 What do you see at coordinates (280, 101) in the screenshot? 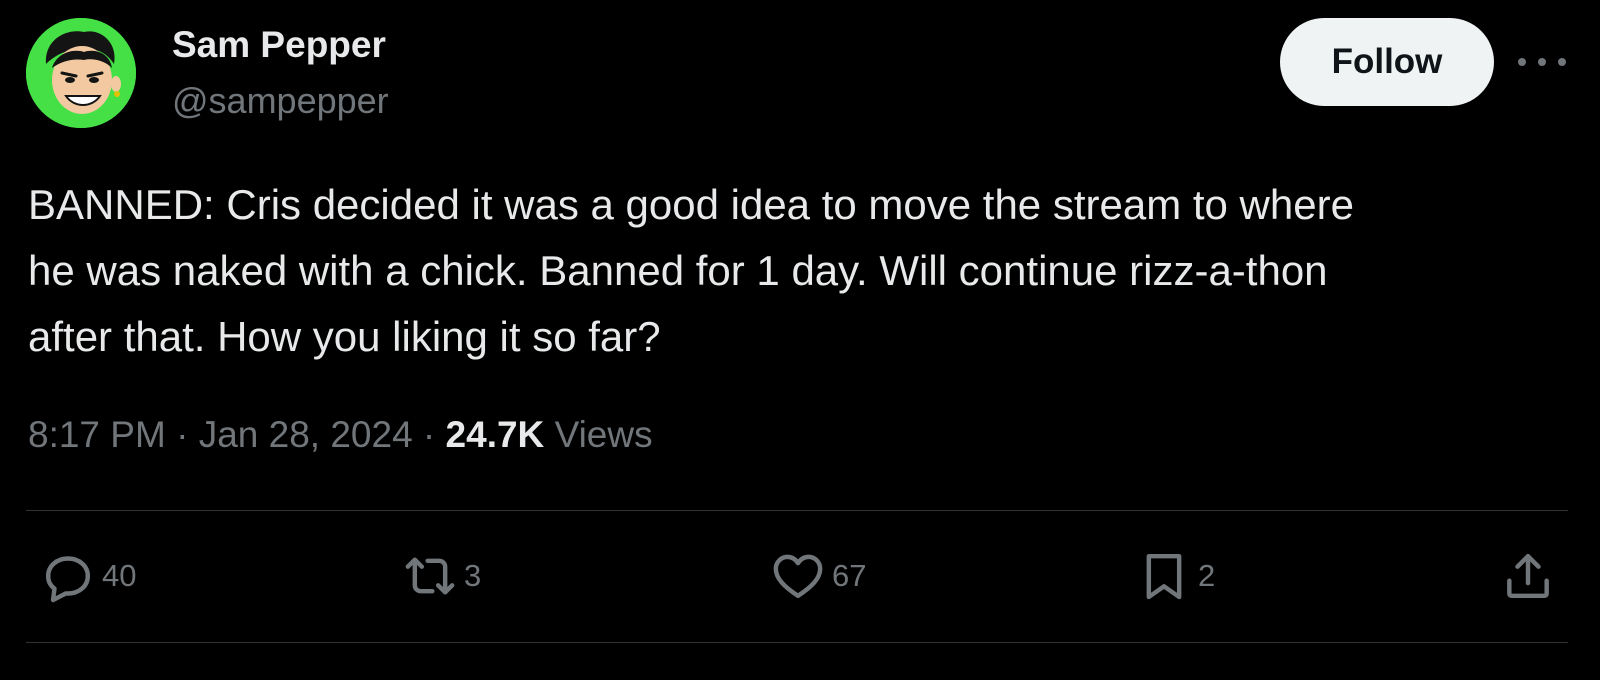
I see `user-handle: @sampepper` at bounding box center [280, 101].